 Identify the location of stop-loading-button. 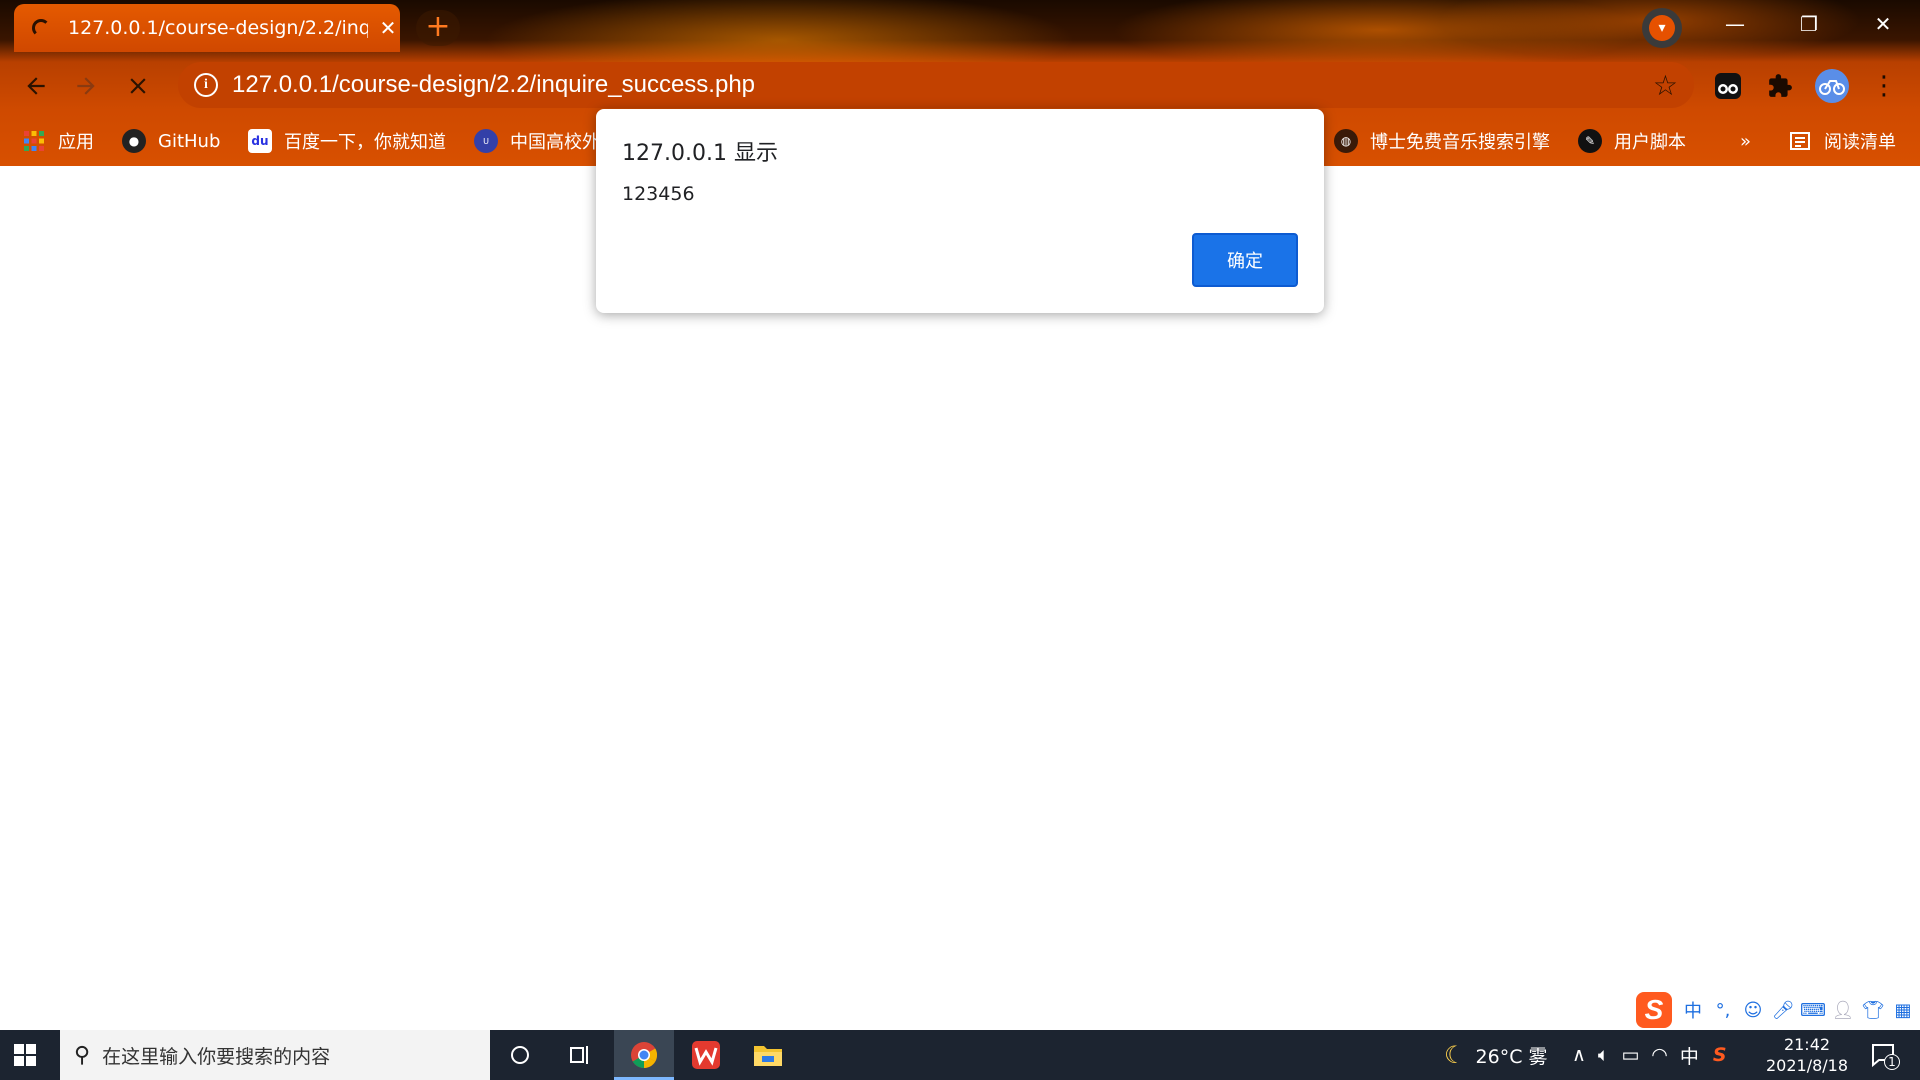
(138, 86).